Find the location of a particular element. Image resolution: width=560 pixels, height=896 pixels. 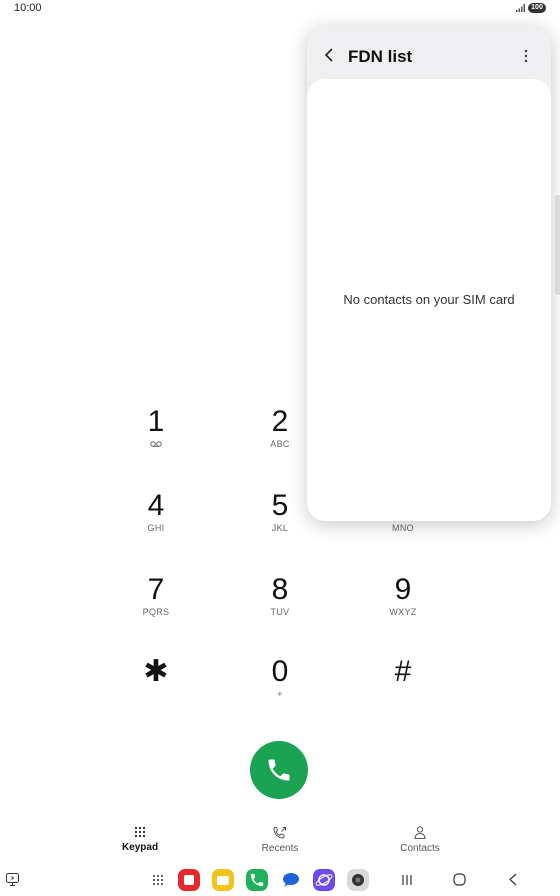

phone-glyph is located at coordinates (257, 880).